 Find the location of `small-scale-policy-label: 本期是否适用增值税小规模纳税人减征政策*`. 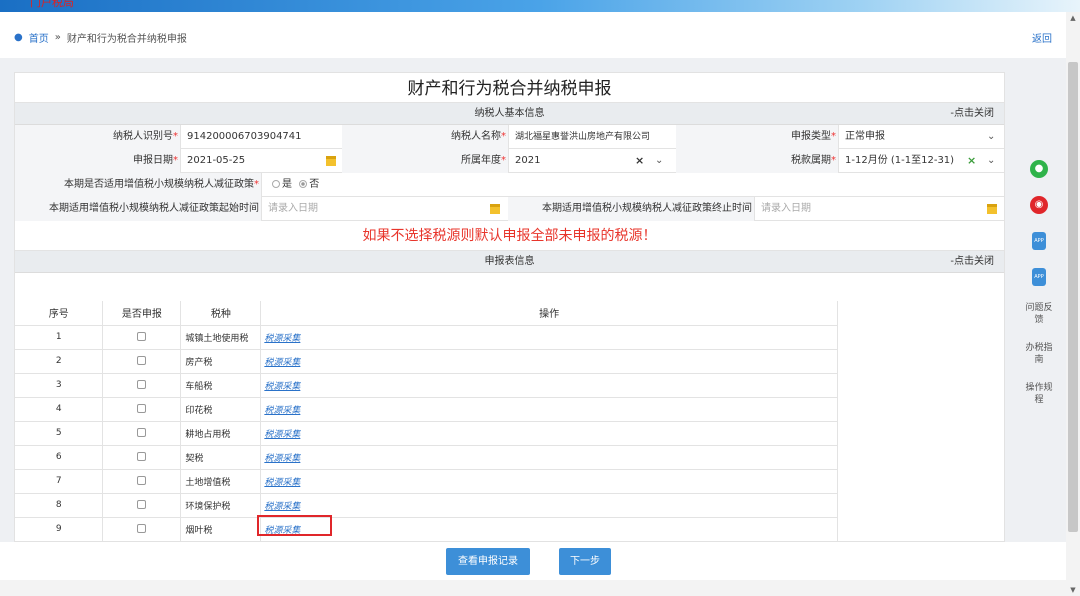

small-scale-policy-label: 本期是否适用增值税小规模纳税人减征政策* is located at coordinates (138, 185).